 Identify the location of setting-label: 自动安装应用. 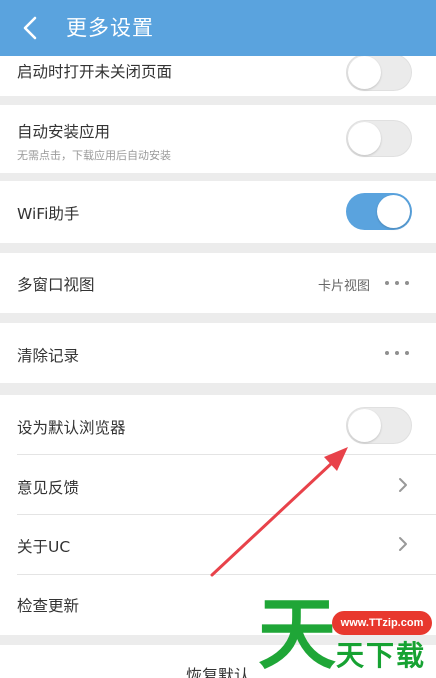
(64, 132).